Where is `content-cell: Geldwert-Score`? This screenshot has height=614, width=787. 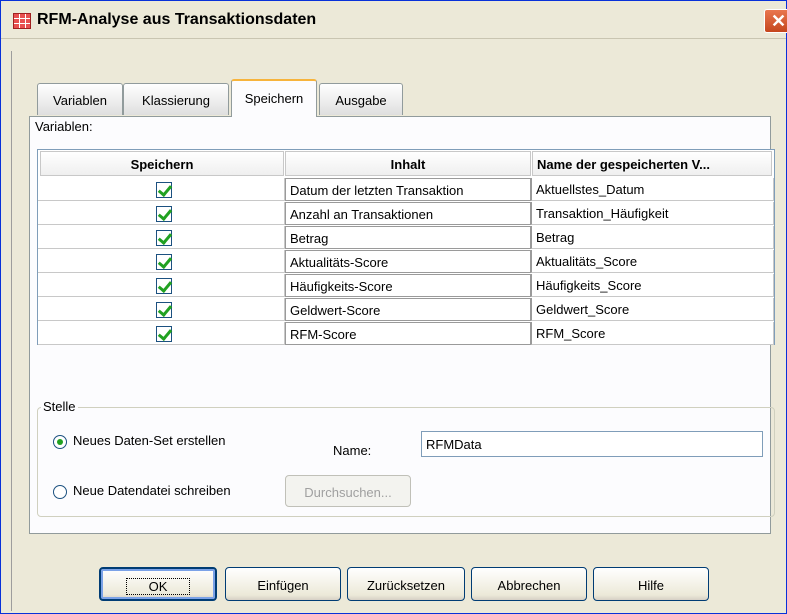
content-cell: Geldwert-Score is located at coordinates (408, 309).